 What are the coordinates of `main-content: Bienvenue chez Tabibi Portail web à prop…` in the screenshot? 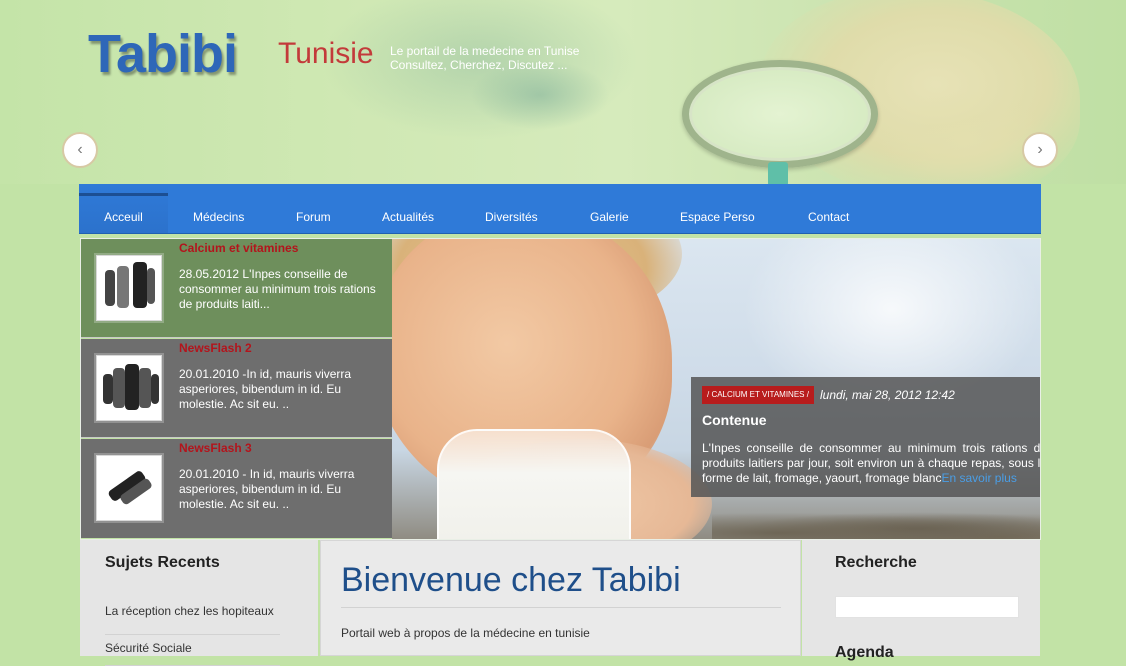 It's located at (560, 598).